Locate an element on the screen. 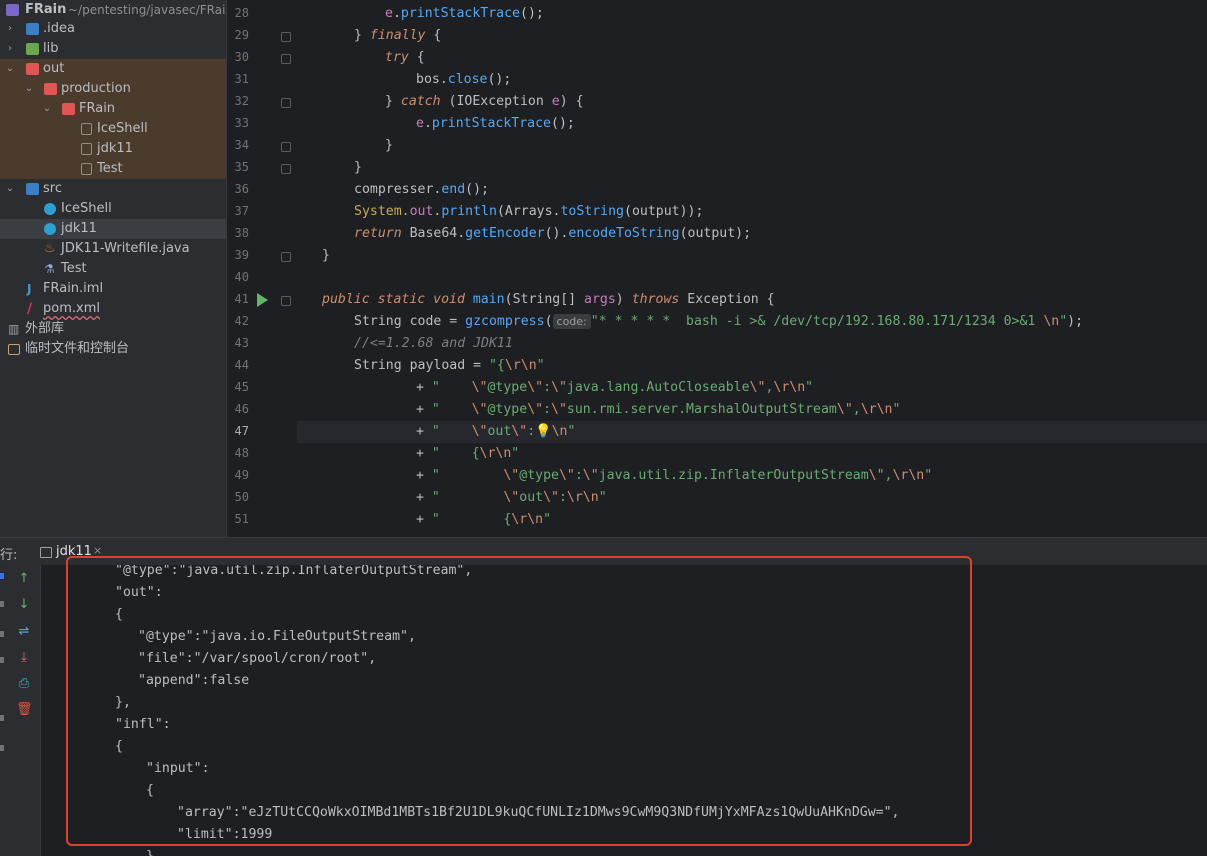 Image resolution: width=1207 pixels, height=856 pixels. line-number: 39 is located at coordinates (241, 255).